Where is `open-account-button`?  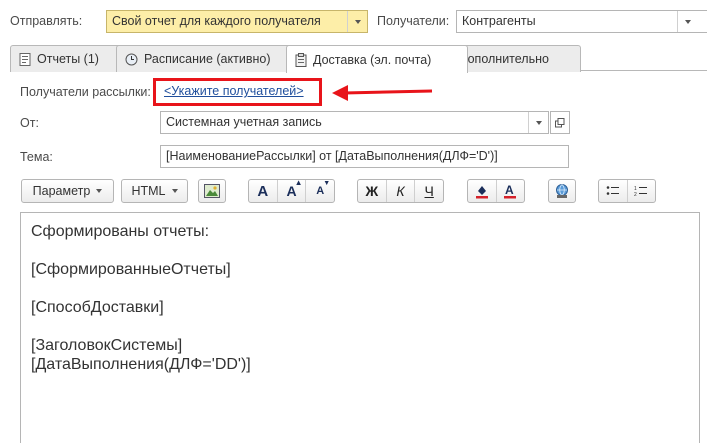 open-account-button is located at coordinates (560, 122).